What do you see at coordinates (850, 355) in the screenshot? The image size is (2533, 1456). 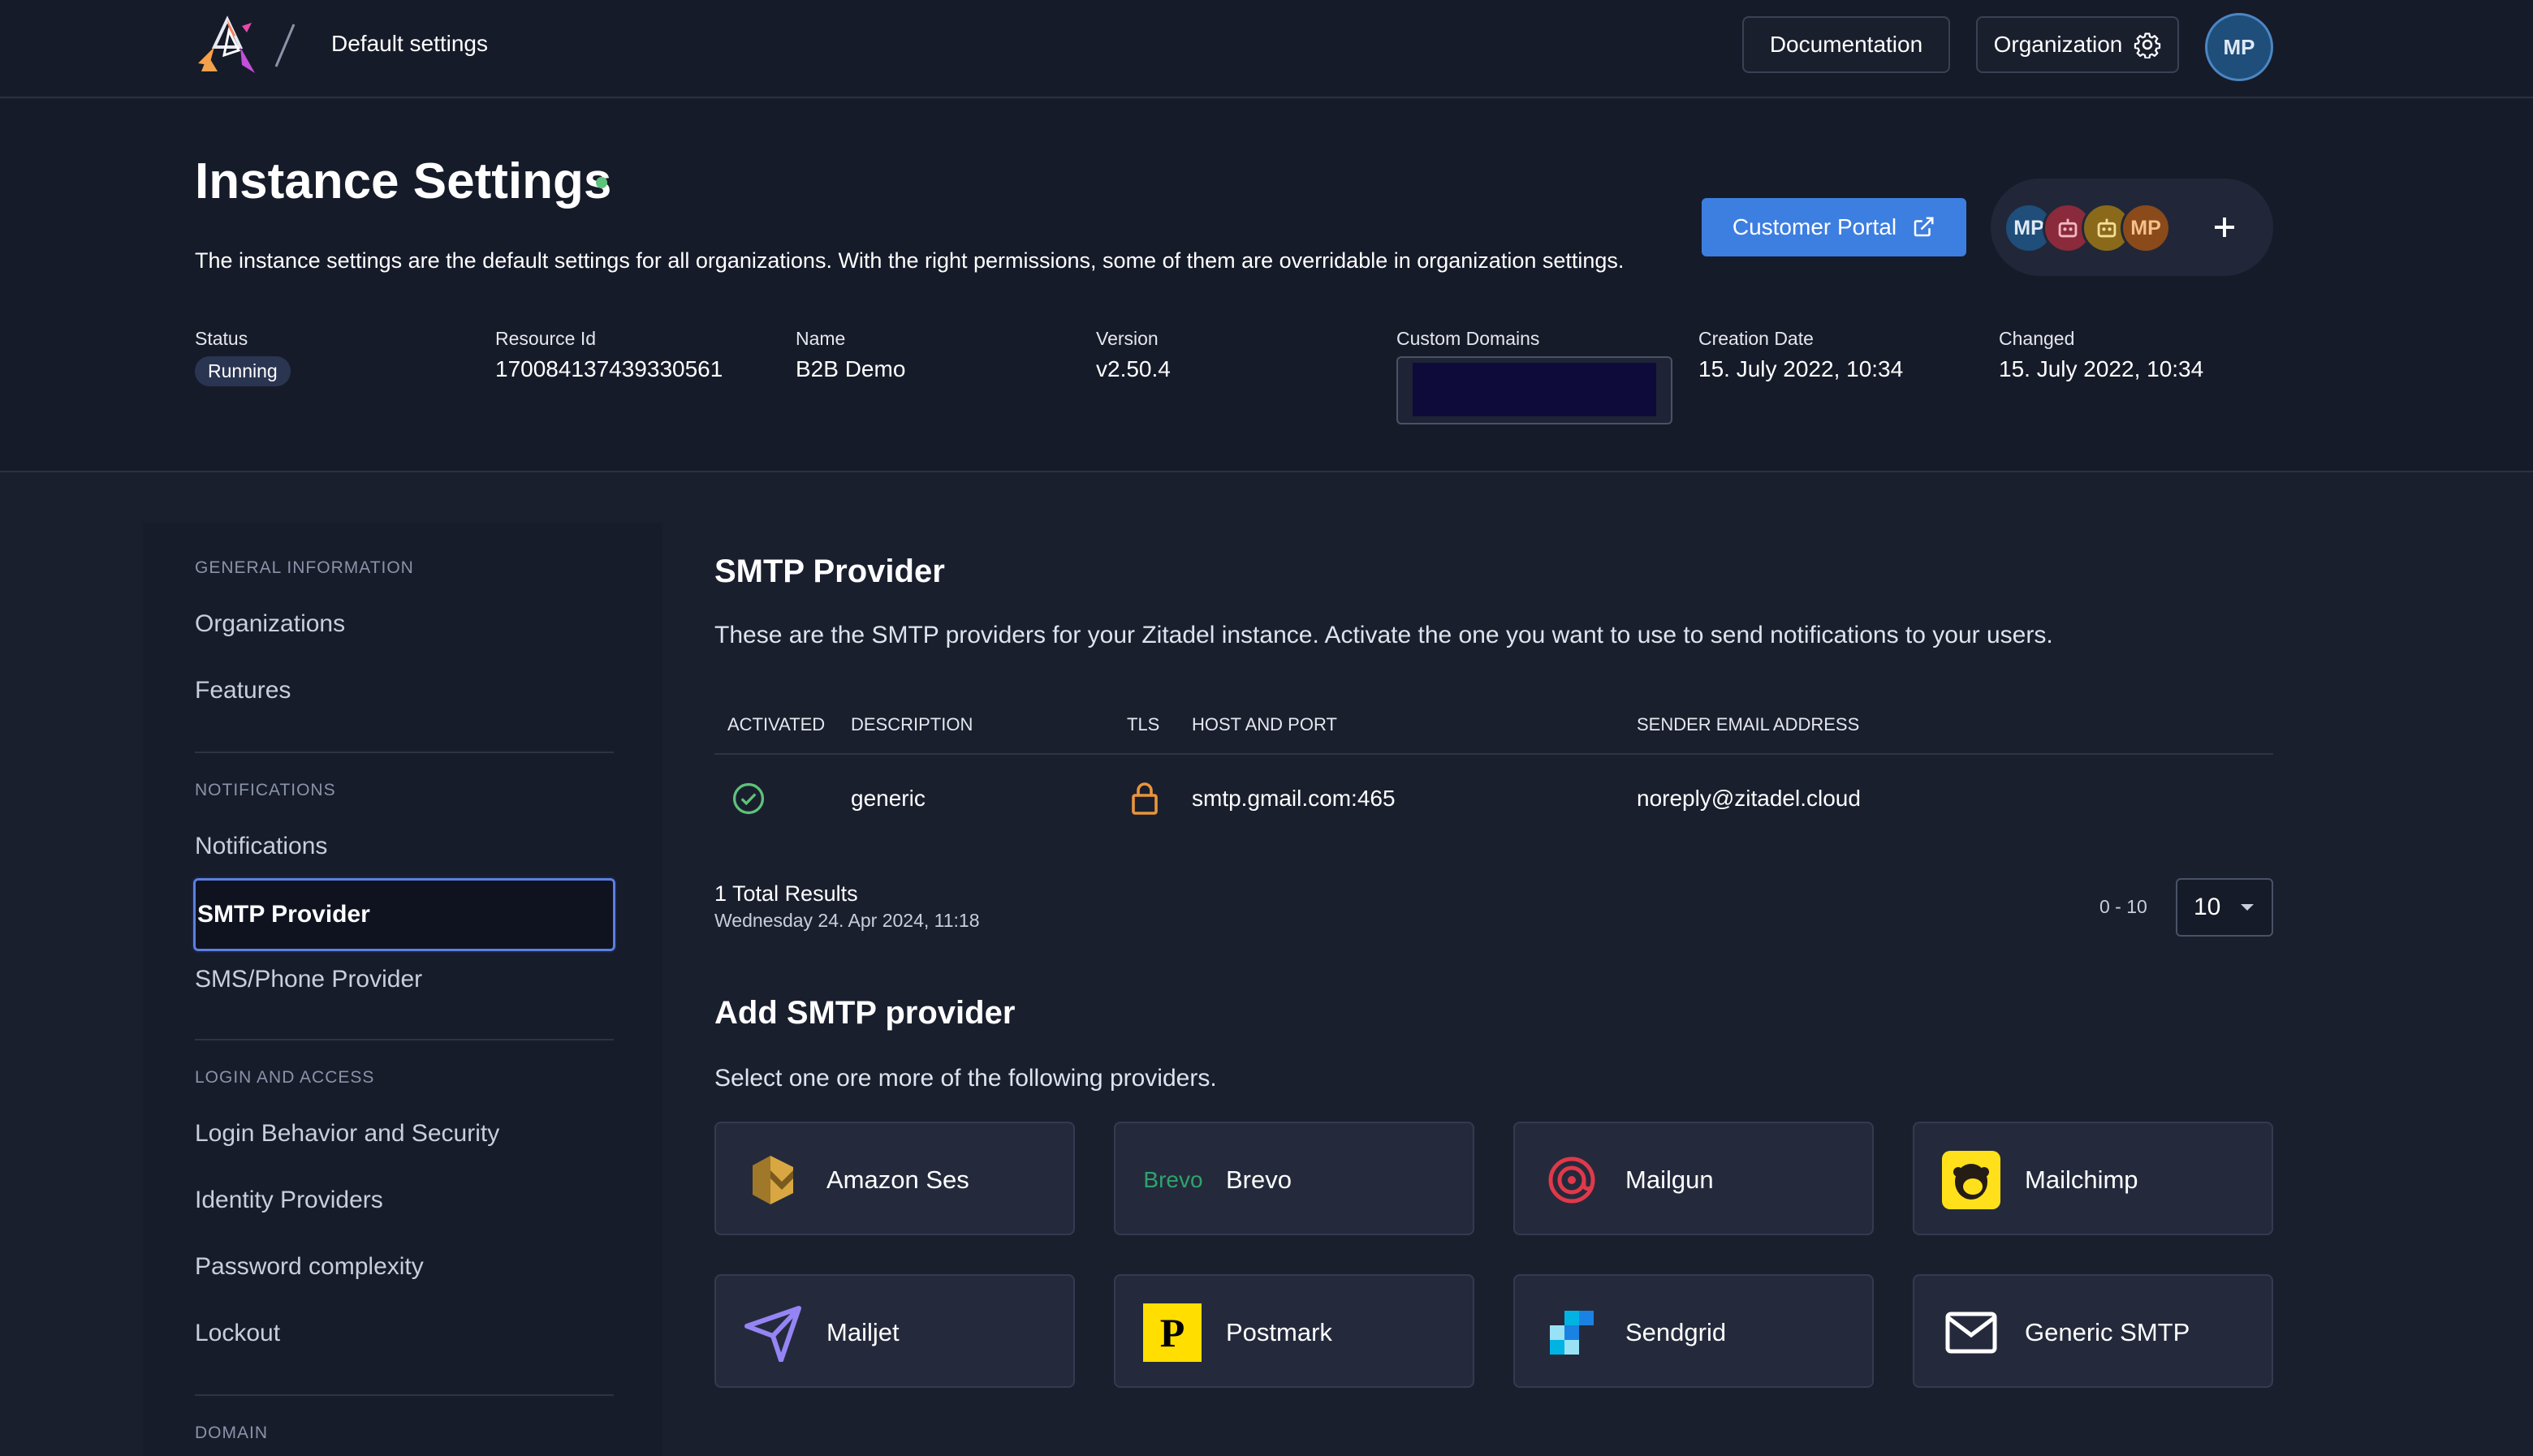 I see `info-name: Name B2B Demo` at bounding box center [850, 355].